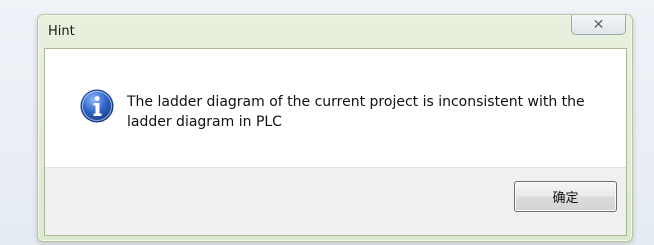 The image size is (654, 245). I want to click on info-icon, so click(97, 106).